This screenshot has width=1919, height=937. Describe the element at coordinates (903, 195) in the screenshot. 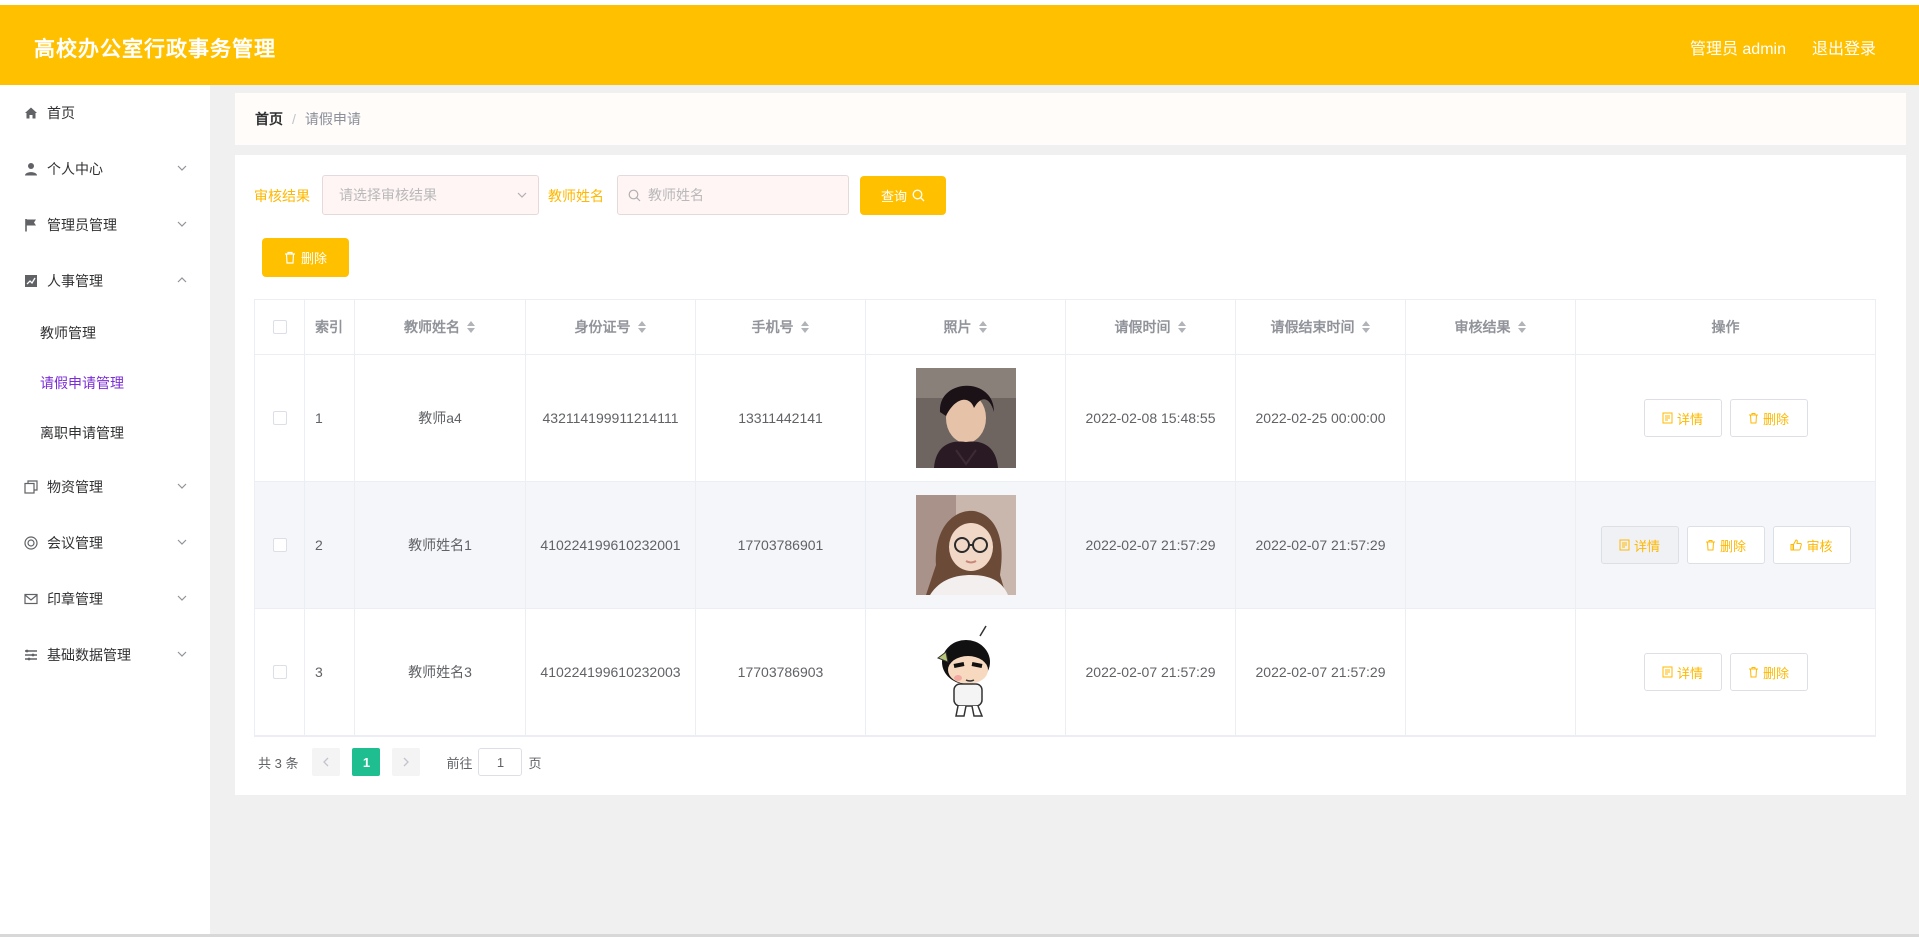

I see `query-button: 查询` at that location.